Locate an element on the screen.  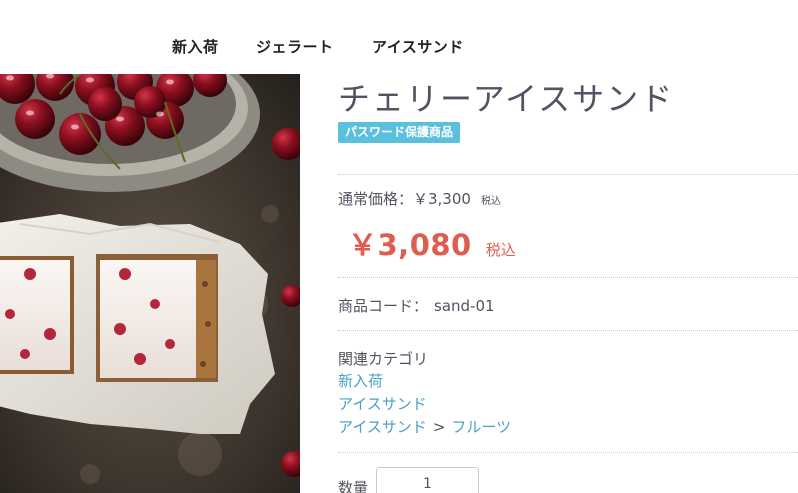
sale-price: ￥3,080 税込 is located at coordinates (432, 243).